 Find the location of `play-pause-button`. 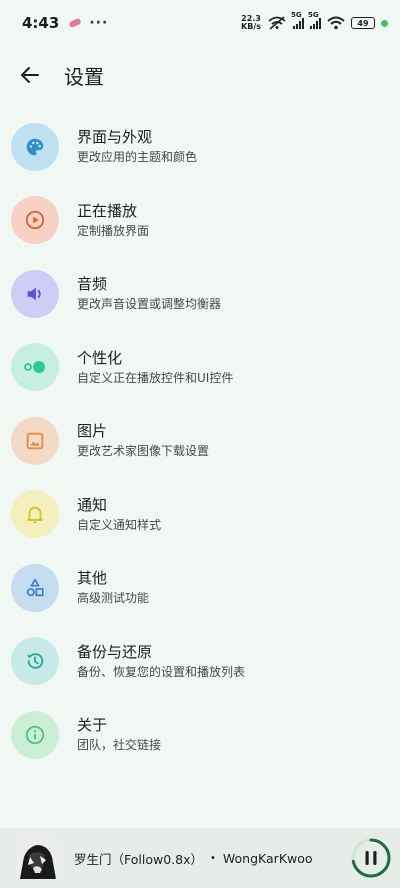

play-pause-button is located at coordinates (371, 858).